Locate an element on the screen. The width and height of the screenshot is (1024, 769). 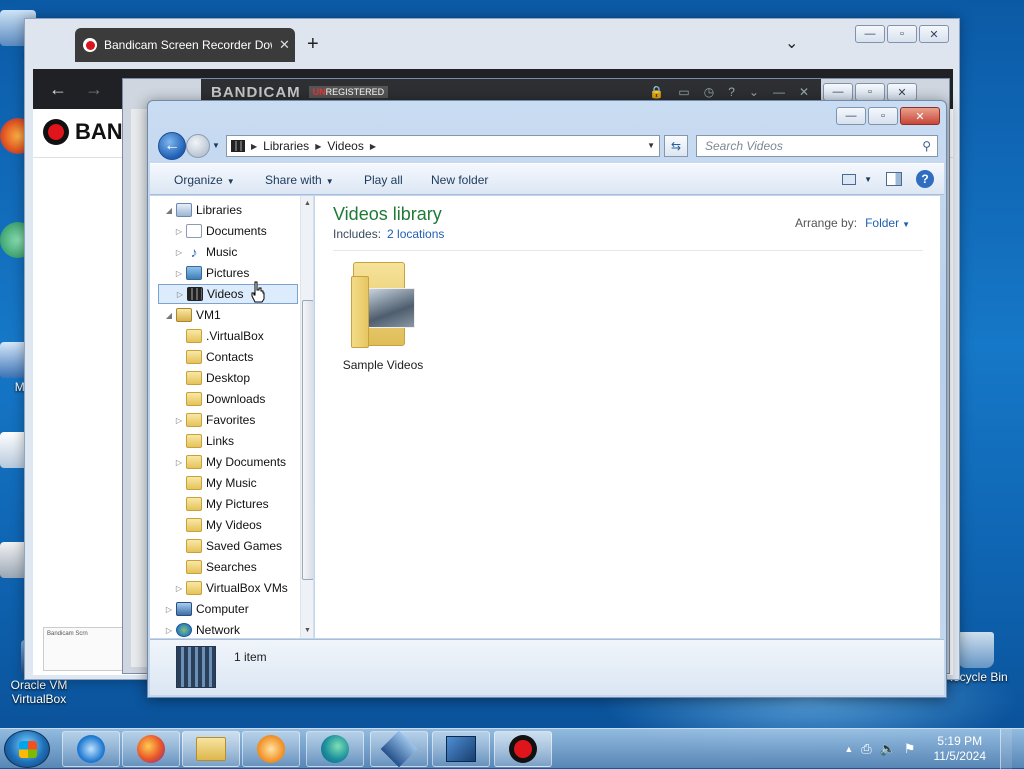
address-field: ▶ Libraries ▶ Videos ▶ ▼ is located at coordinates (443, 146).